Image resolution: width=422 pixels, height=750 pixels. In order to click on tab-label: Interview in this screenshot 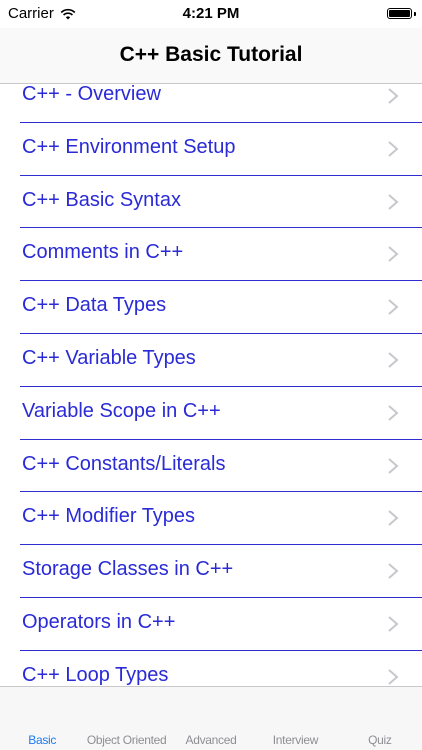, I will do `click(295, 740)`.